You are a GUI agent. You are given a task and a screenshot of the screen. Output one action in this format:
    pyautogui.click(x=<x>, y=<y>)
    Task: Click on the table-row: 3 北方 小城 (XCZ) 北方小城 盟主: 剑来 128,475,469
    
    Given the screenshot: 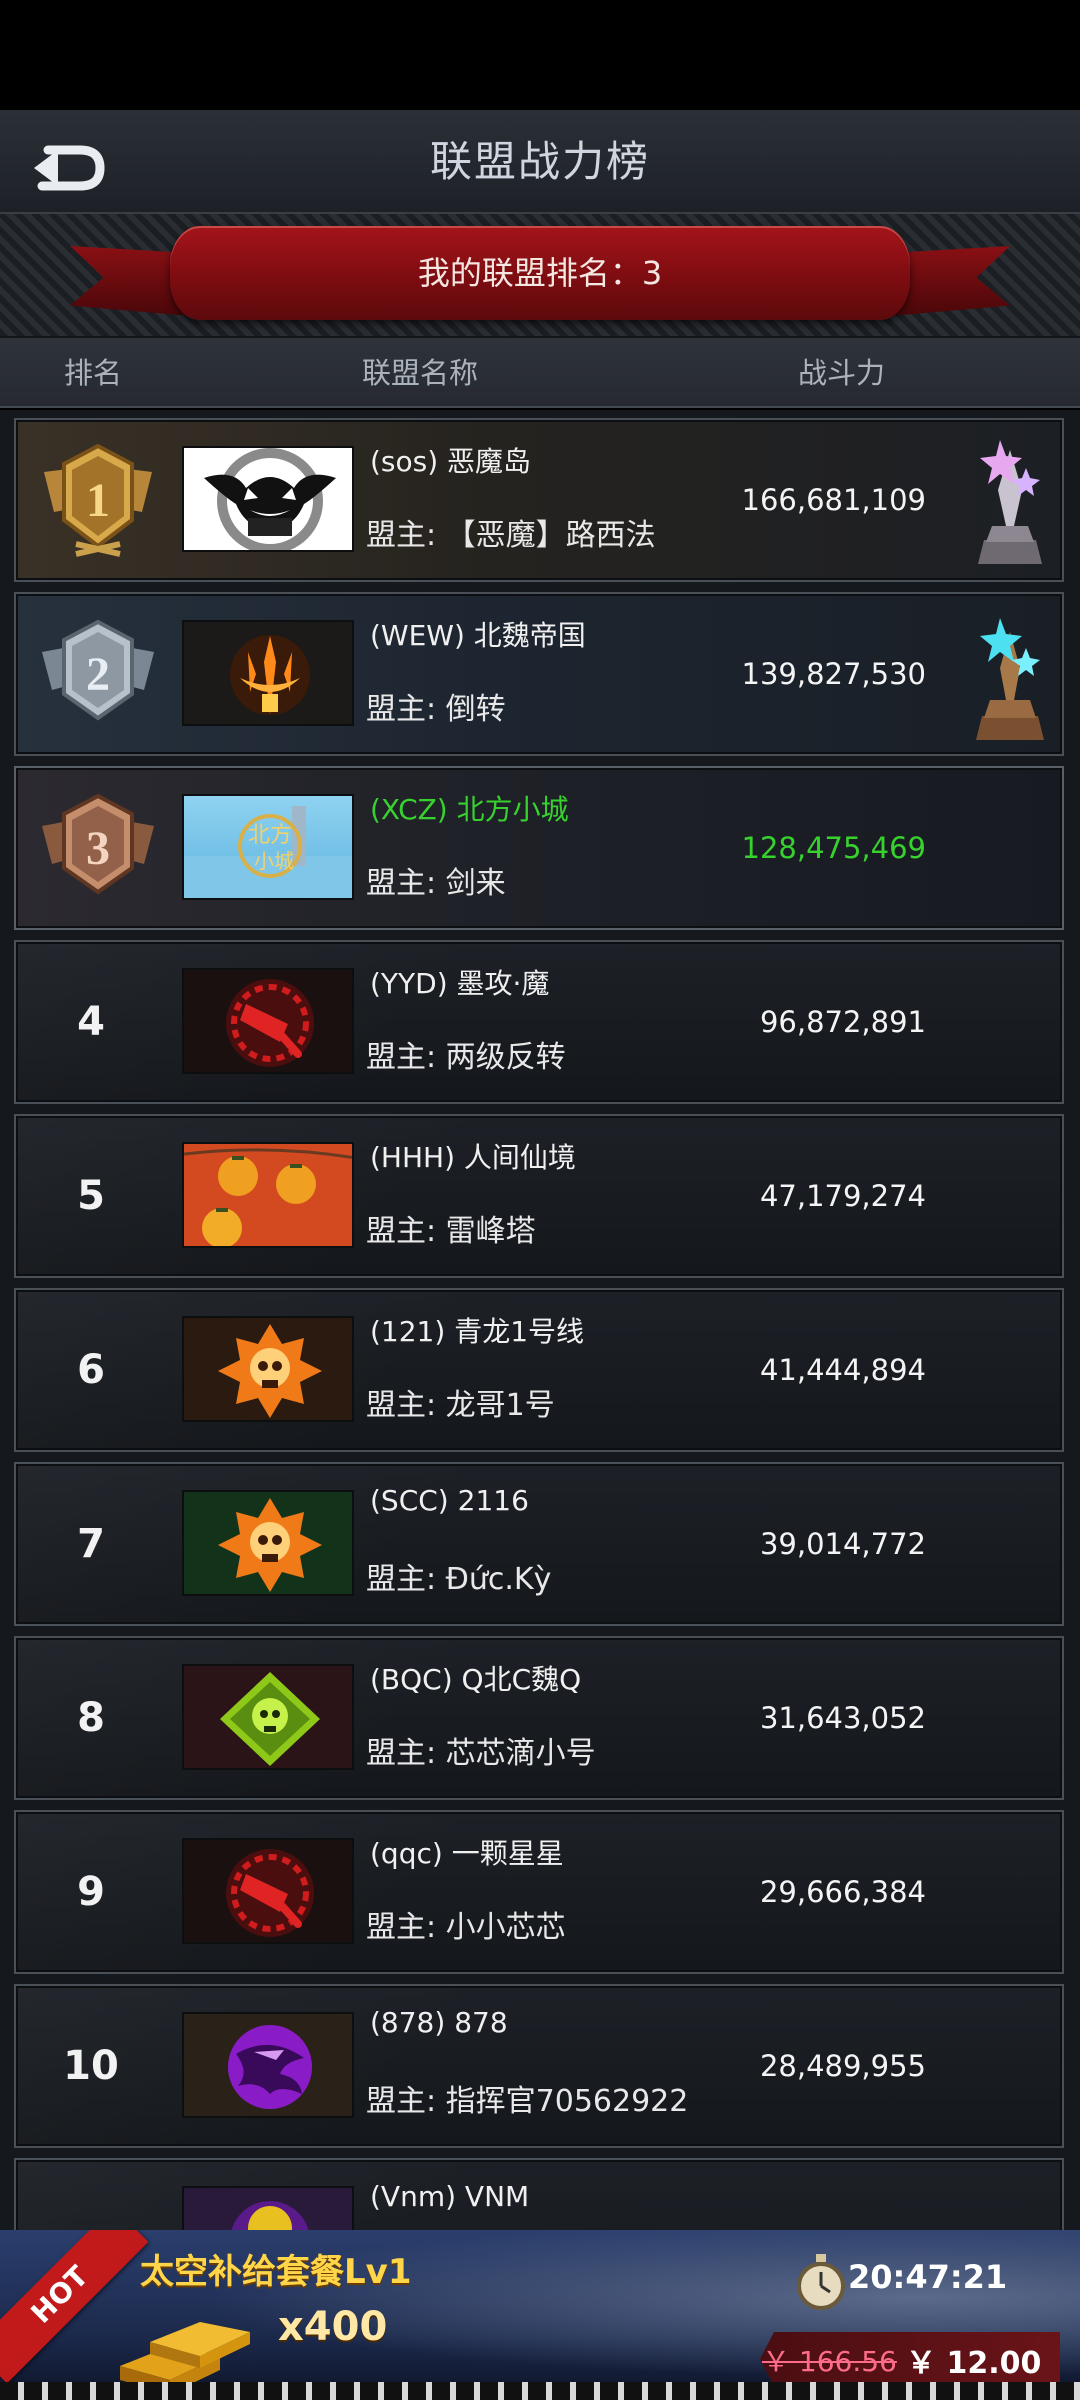 What is the action you would take?
    pyautogui.click(x=539, y=848)
    